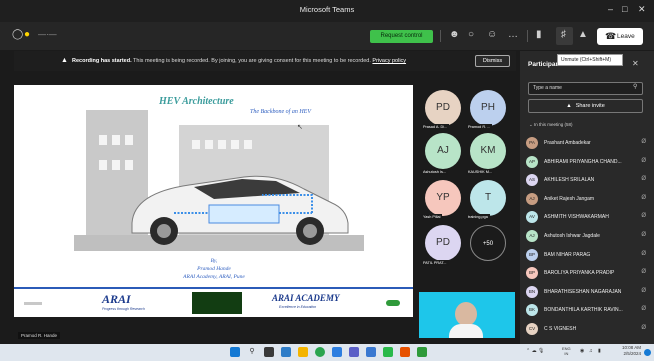 This screenshot has width=654, height=361. I want to click on minimize-icon: –, so click(610, 9).